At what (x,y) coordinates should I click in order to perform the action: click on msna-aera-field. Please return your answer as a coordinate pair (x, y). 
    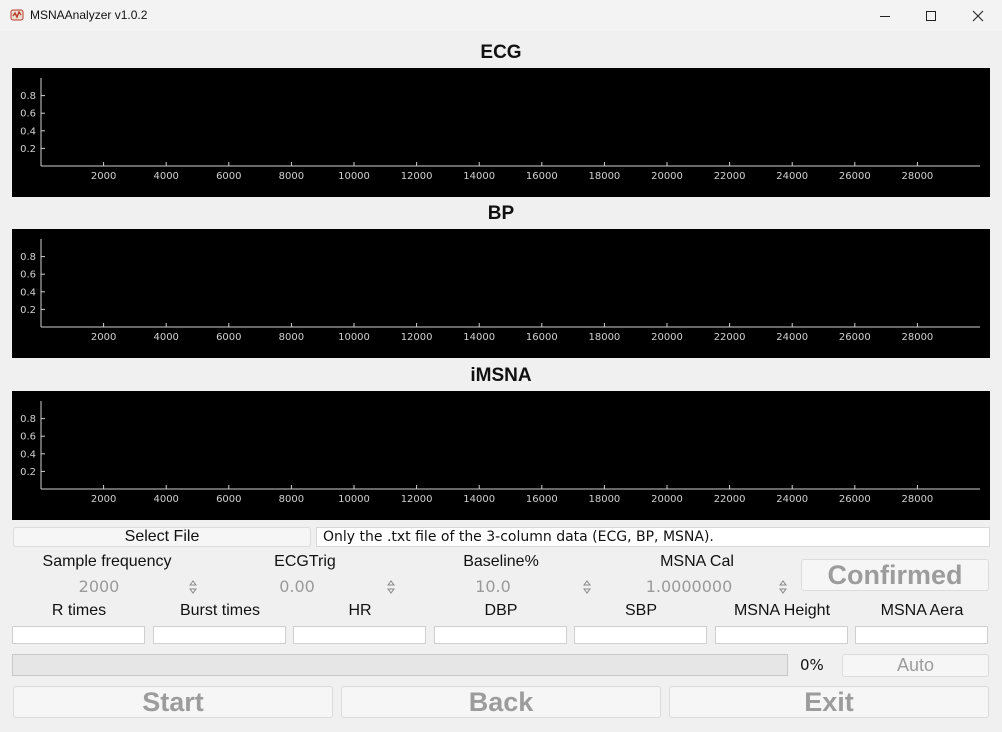
    Looking at the image, I should click on (921, 635).